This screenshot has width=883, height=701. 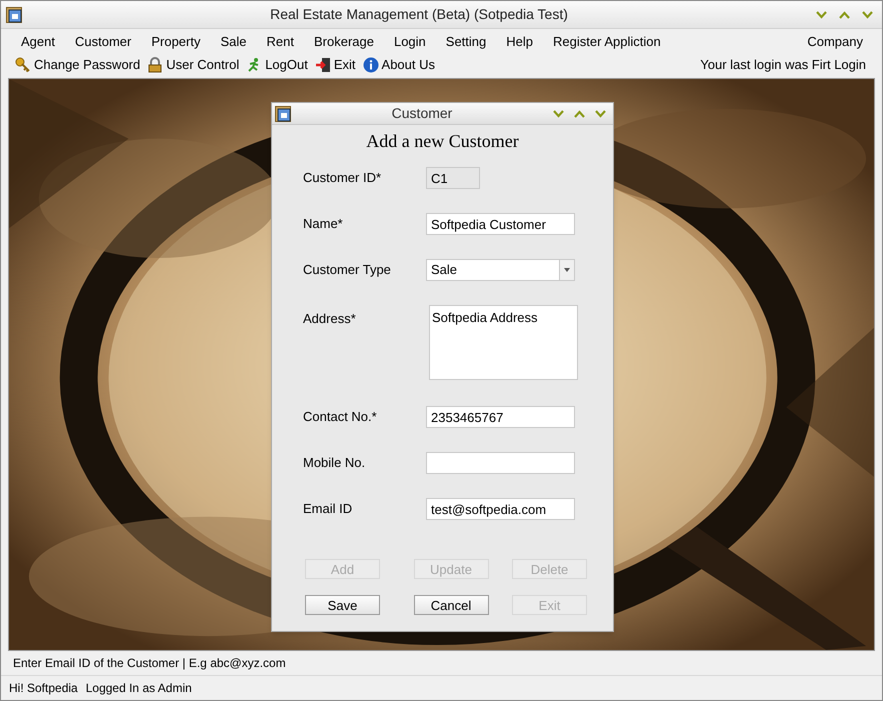 I want to click on status-role: Logged In as Admin, so click(x=139, y=688).